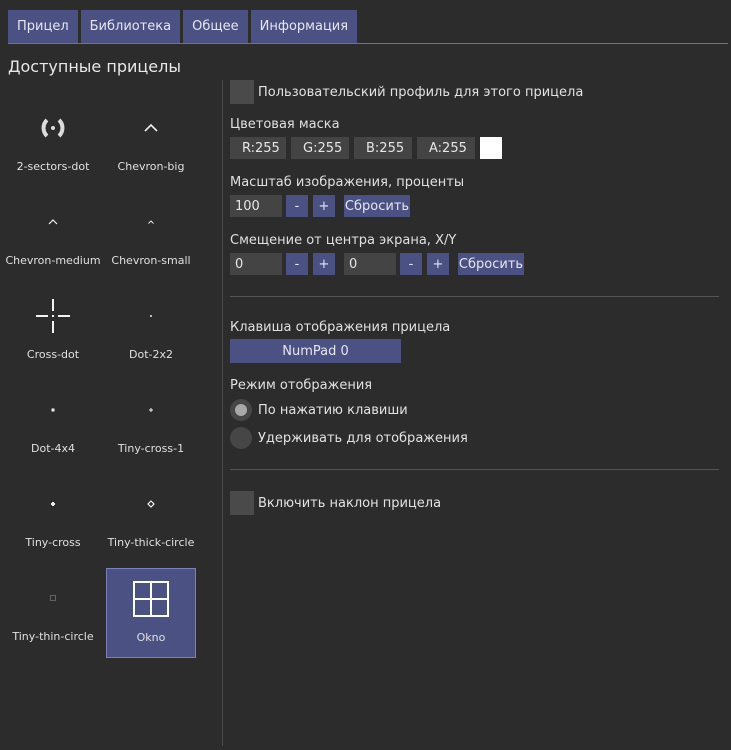  Describe the element at coordinates (333, 410) in the screenshot. I see `mode-press-label: По нажатию клавиши` at that location.